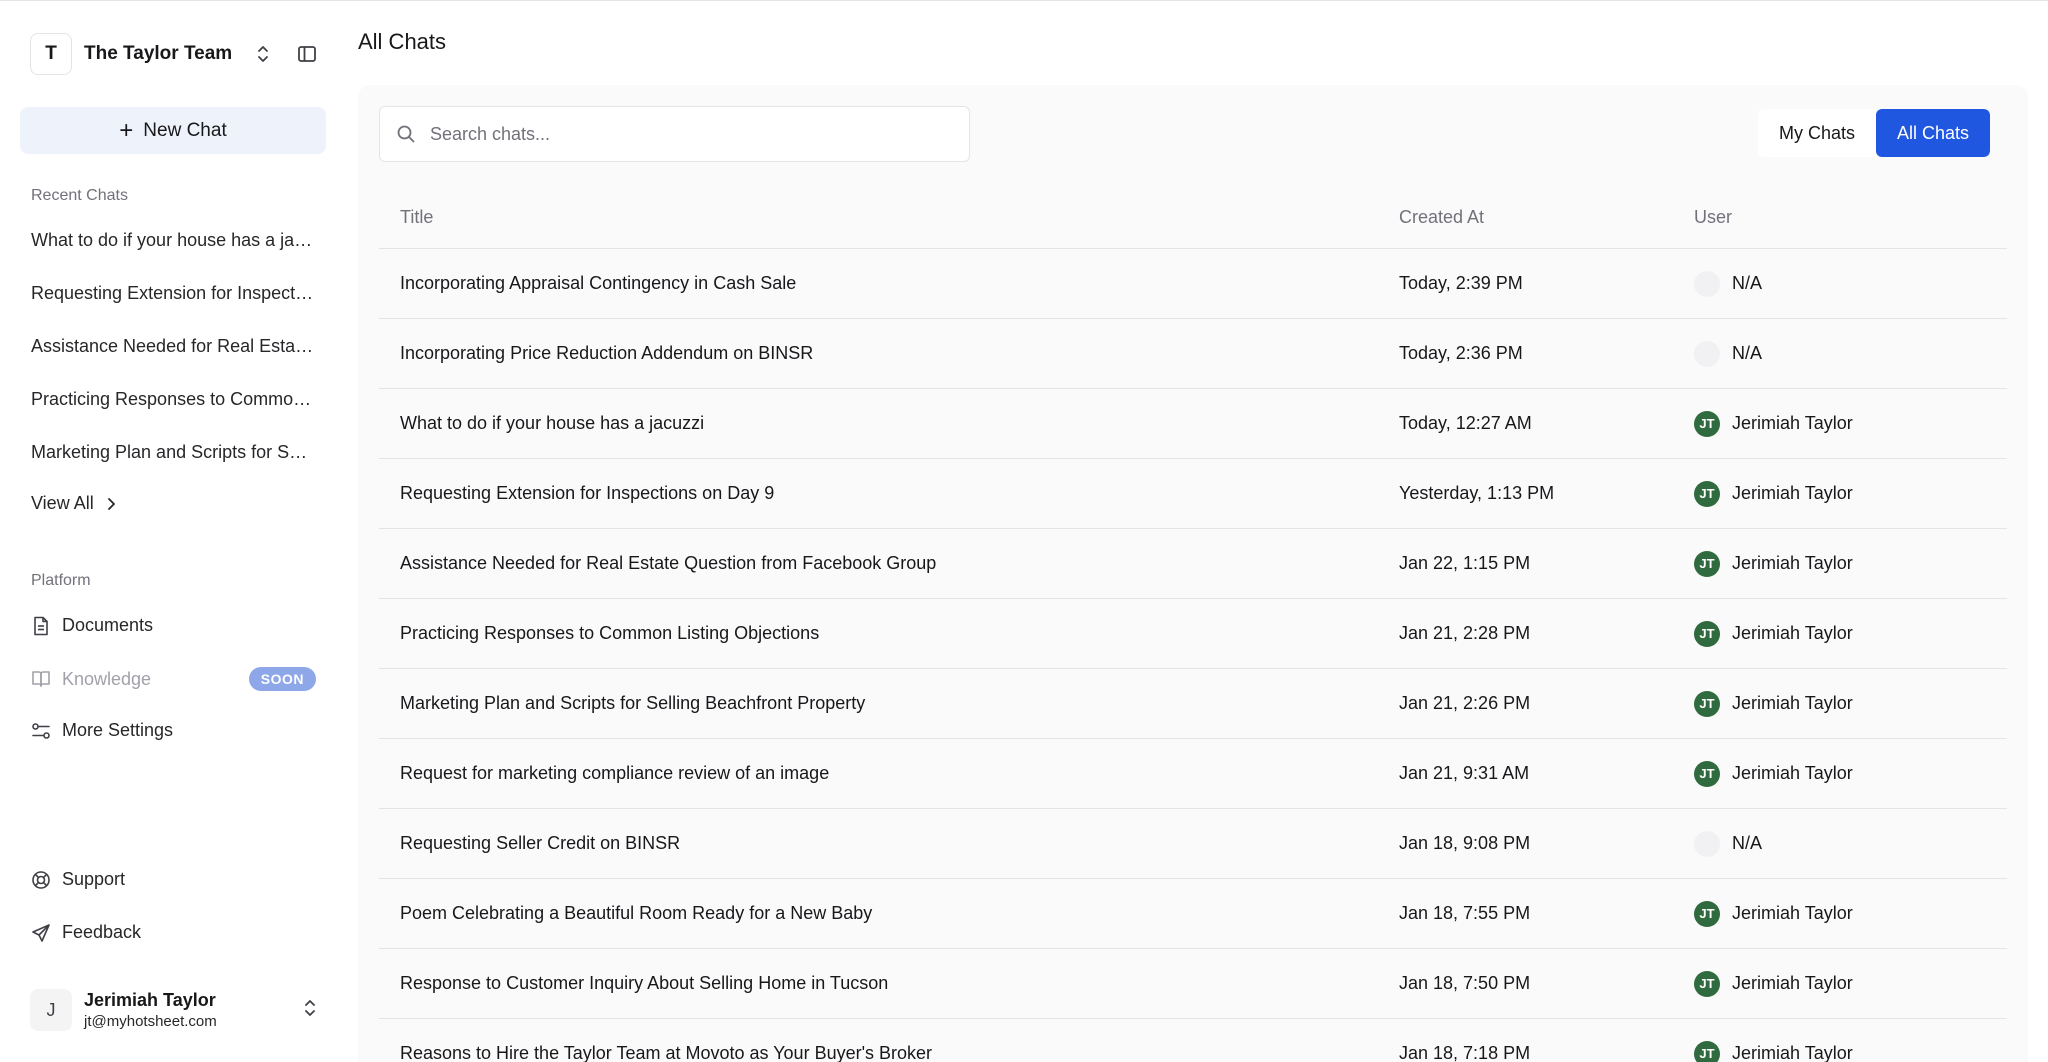 The width and height of the screenshot is (2048, 1062). Describe the element at coordinates (108, 625) in the screenshot. I see `nav-documents-label: Documents` at that location.